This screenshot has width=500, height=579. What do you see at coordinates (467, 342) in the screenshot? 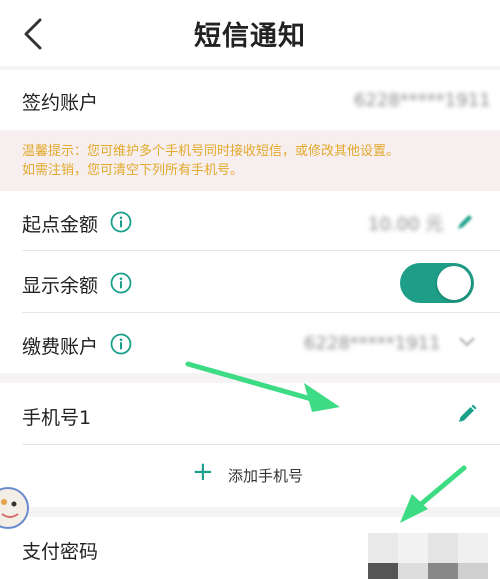
I see `chevron-down-icon` at bounding box center [467, 342].